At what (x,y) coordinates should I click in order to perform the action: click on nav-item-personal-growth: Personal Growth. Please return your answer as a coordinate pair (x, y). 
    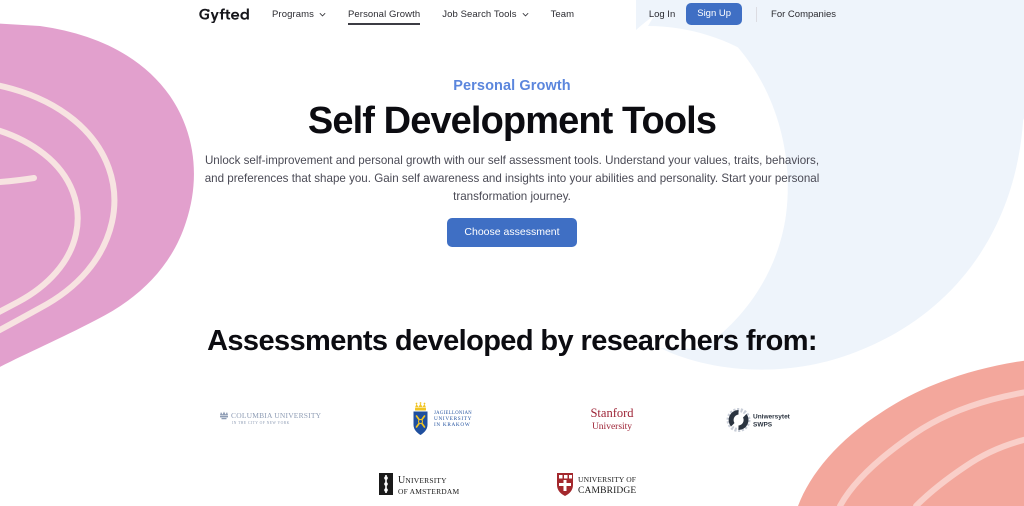
    Looking at the image, I should click on (384, 14).